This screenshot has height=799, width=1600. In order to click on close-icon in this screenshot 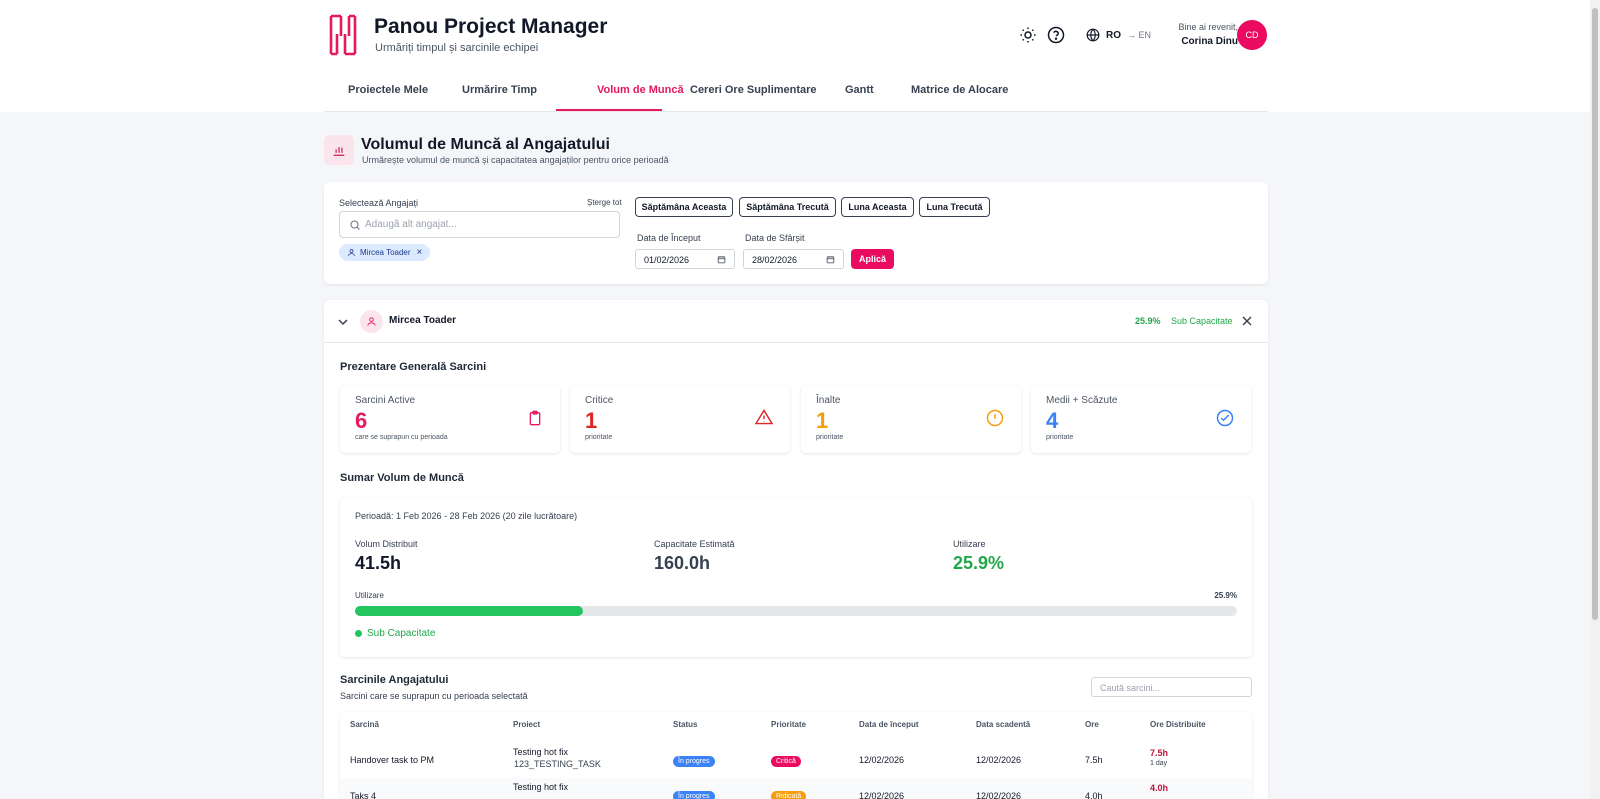, I will do `click(1247, 321)`.